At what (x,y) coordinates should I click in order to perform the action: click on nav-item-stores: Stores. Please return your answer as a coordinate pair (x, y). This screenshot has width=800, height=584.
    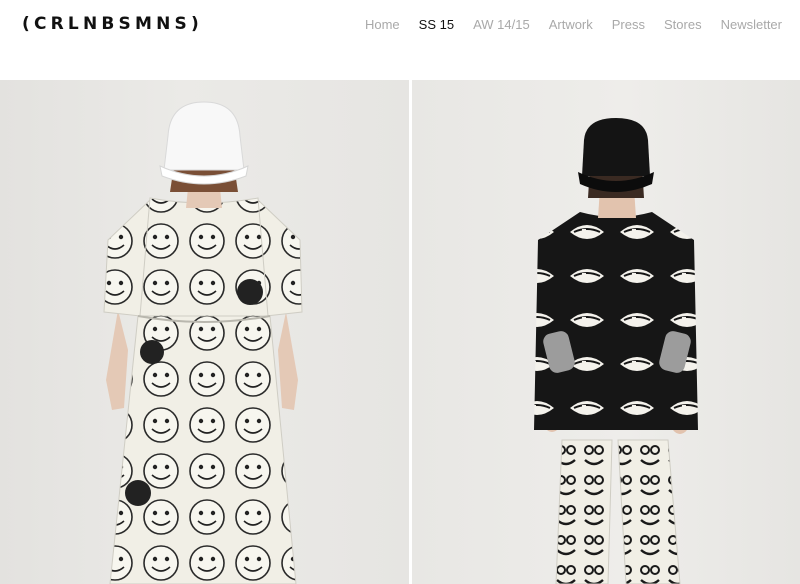
    Looking at the image, I should click on (683, 24).